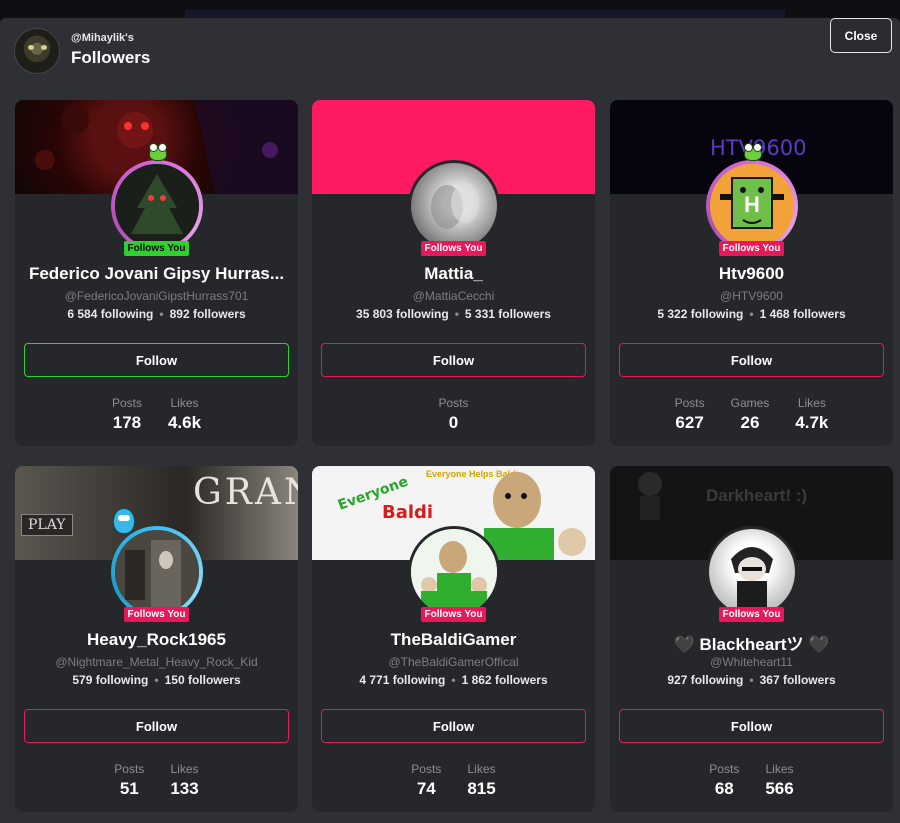 This screenshot has width=900, height=823. I want to click on profile-stats: Posts 627 Games 26 Likes 4.7k, so click(751, 414).